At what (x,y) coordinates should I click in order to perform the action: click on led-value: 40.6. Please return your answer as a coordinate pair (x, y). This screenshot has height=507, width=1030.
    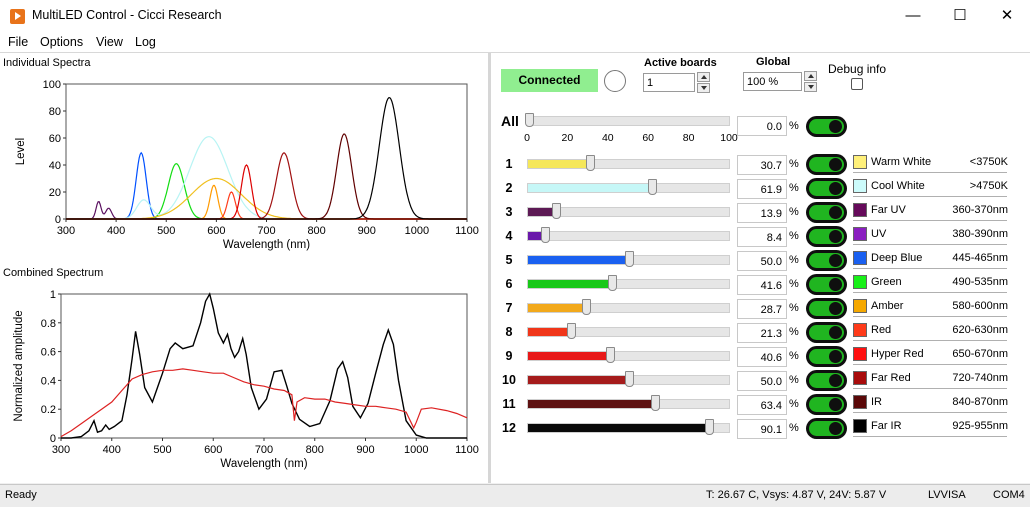
    Looking at the image, I should click on (762, 357).